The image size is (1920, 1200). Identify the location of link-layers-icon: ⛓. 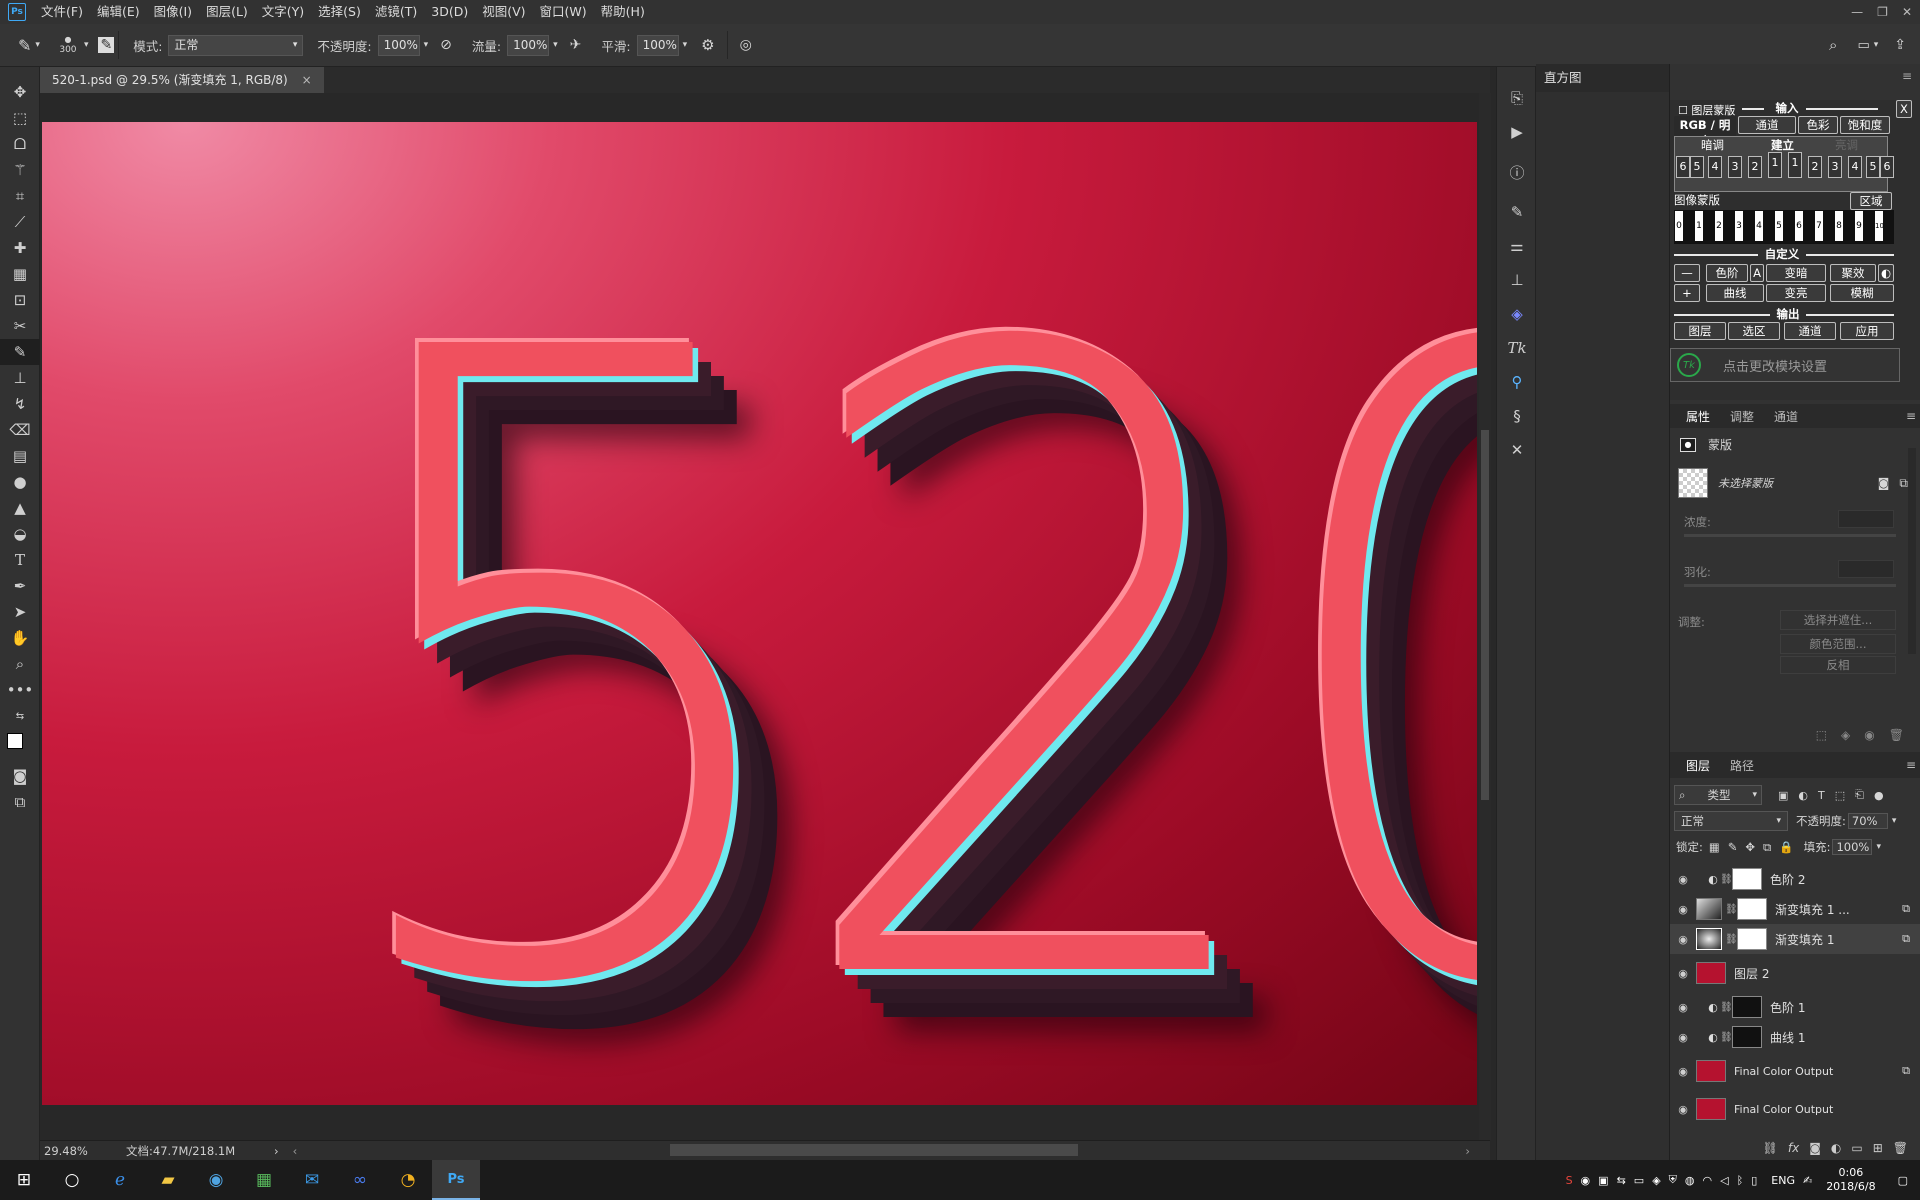
(1770, 1148).